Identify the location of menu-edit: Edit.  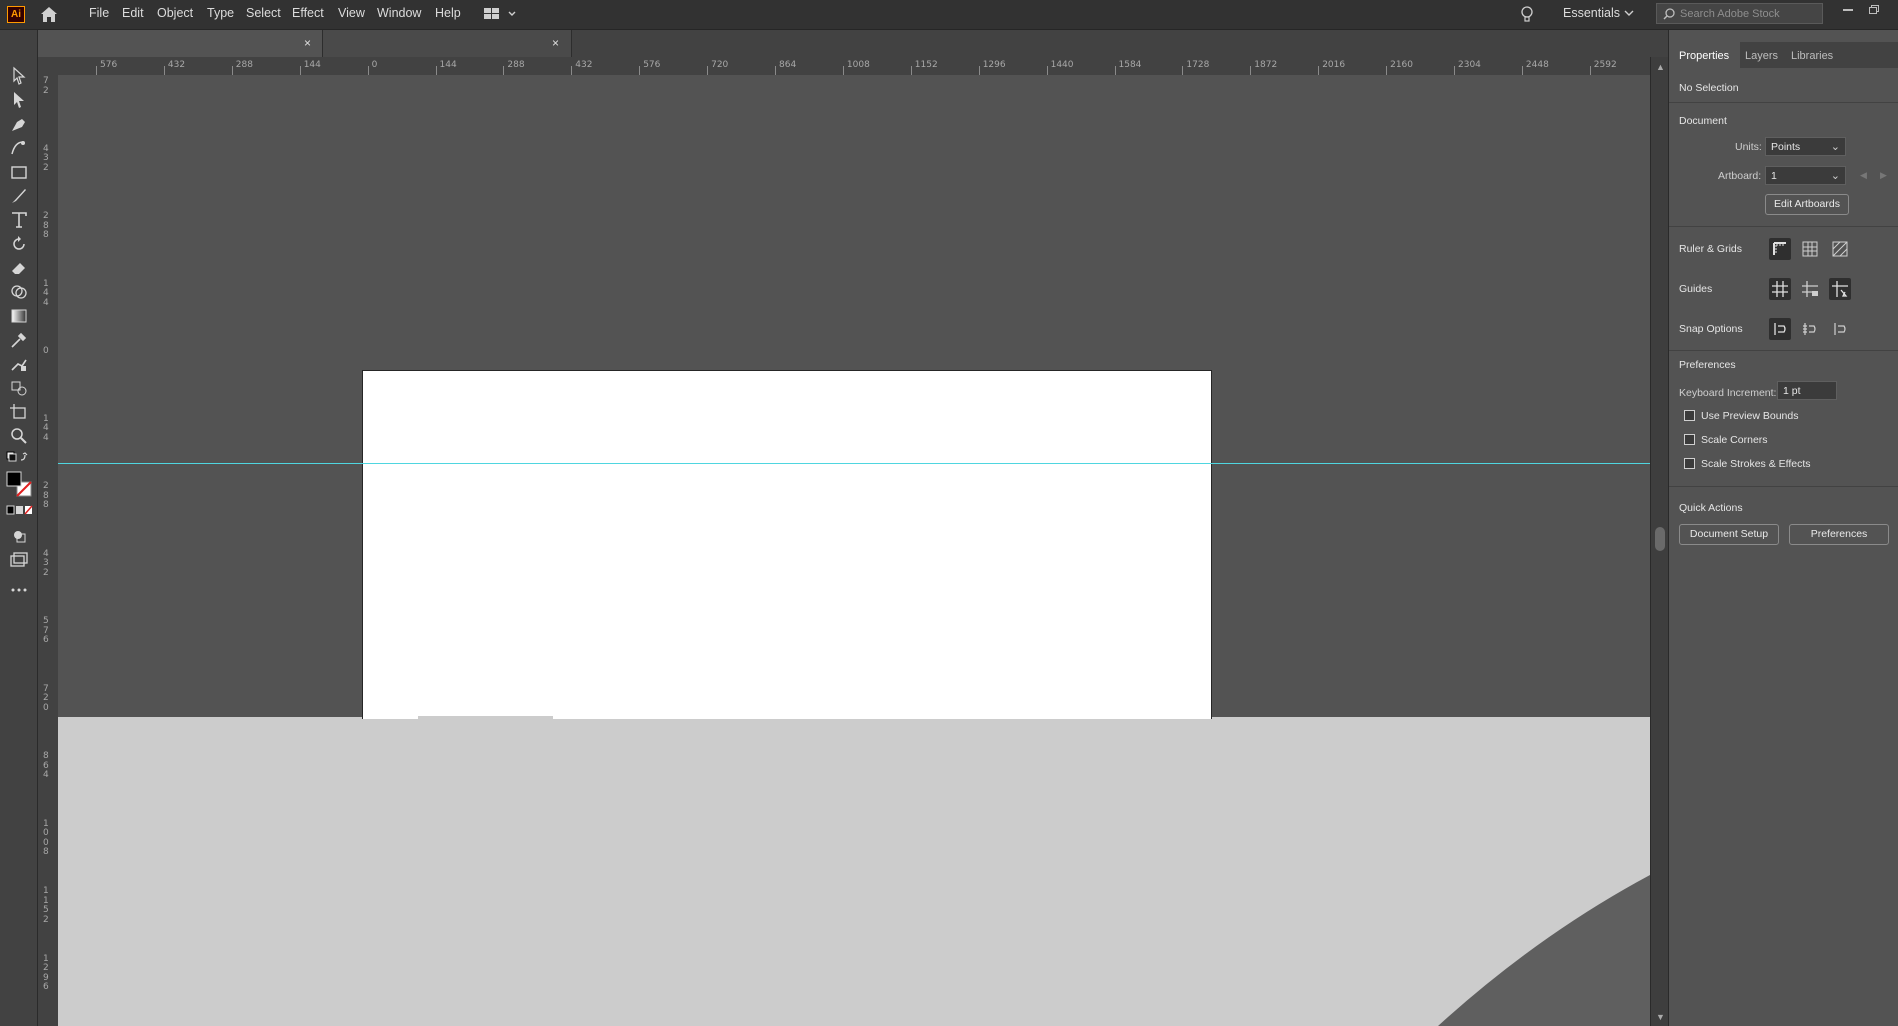
(133, 13).